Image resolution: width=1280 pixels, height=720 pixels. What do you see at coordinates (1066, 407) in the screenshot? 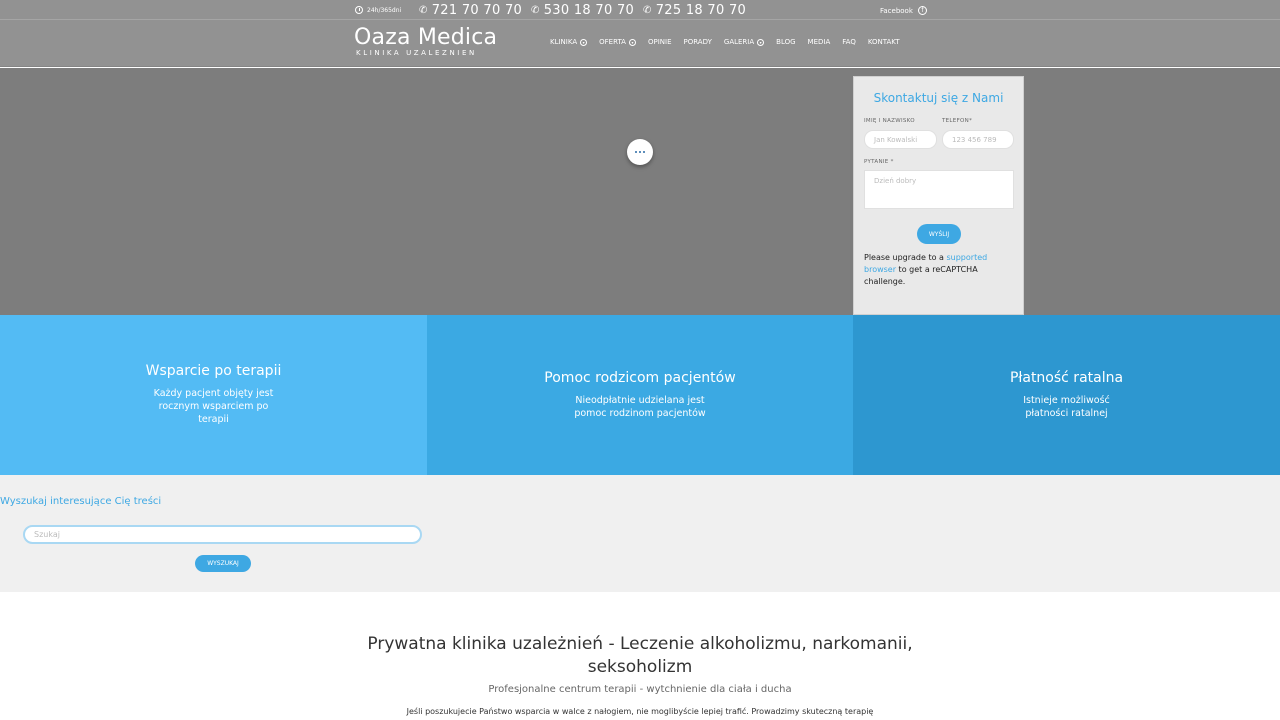
I see `feature-text: Istnieje możliwość płatności ratalnej` at bounding box center [1066, 407].